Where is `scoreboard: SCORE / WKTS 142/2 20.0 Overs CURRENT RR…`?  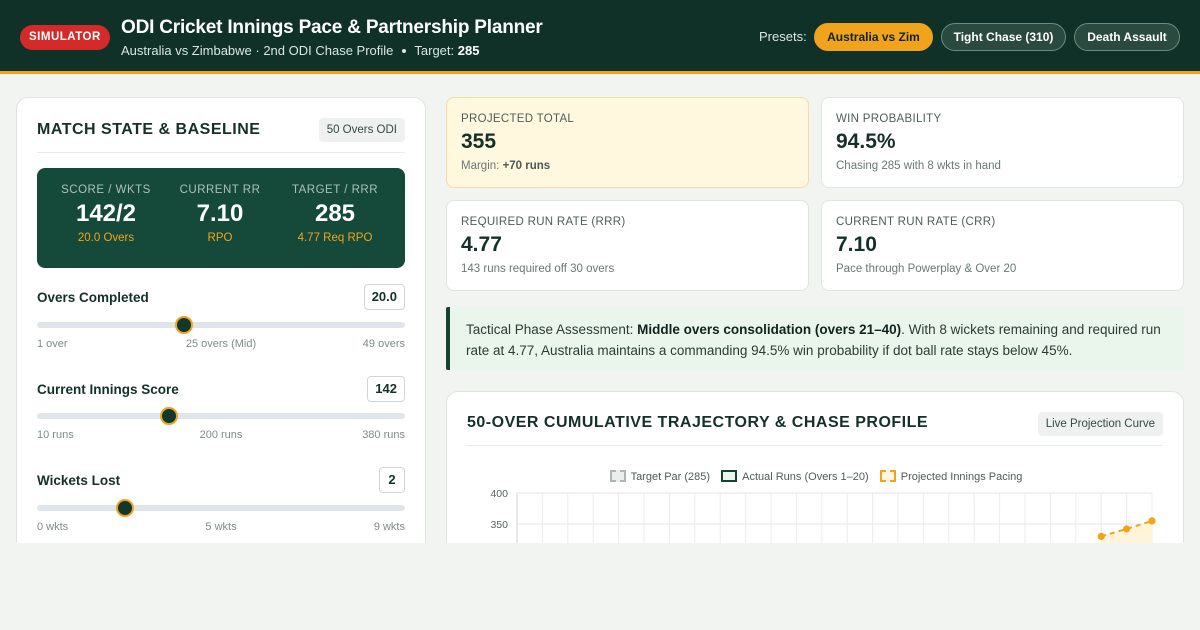 scoreboard: SCORE / WKTS 142/2 20.0 Overs CURRENT RR… is located at coordinates (221, 218).